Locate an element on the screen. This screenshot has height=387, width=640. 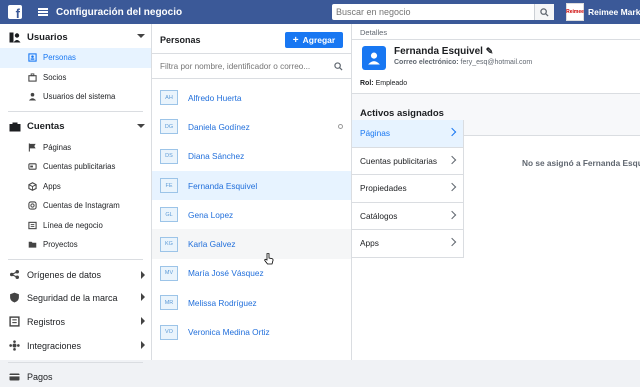
add-button-label: Agregar is located at coordinates (319, 40).